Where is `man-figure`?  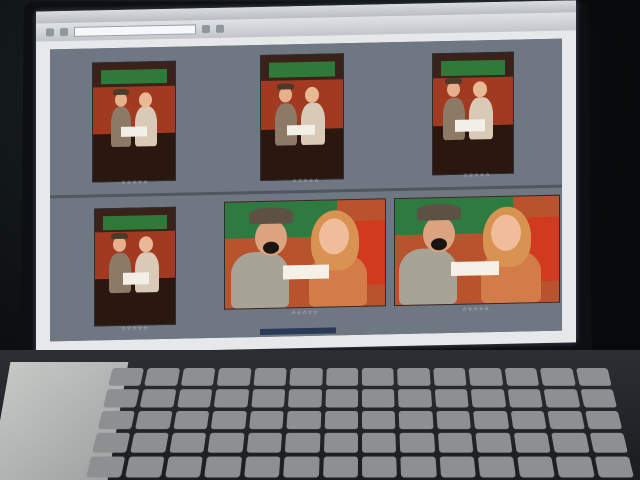
man-figure is located at coordinates (428, 276).